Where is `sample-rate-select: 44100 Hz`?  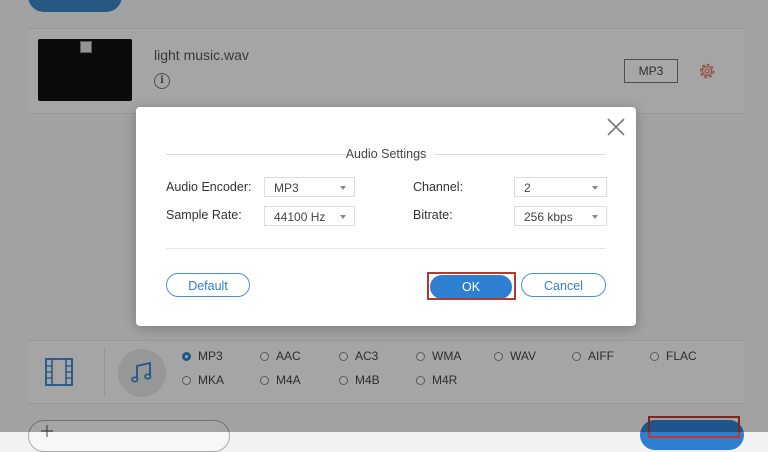 sample-rate-select: 44100 Hz is located at coordinates (309, 216).